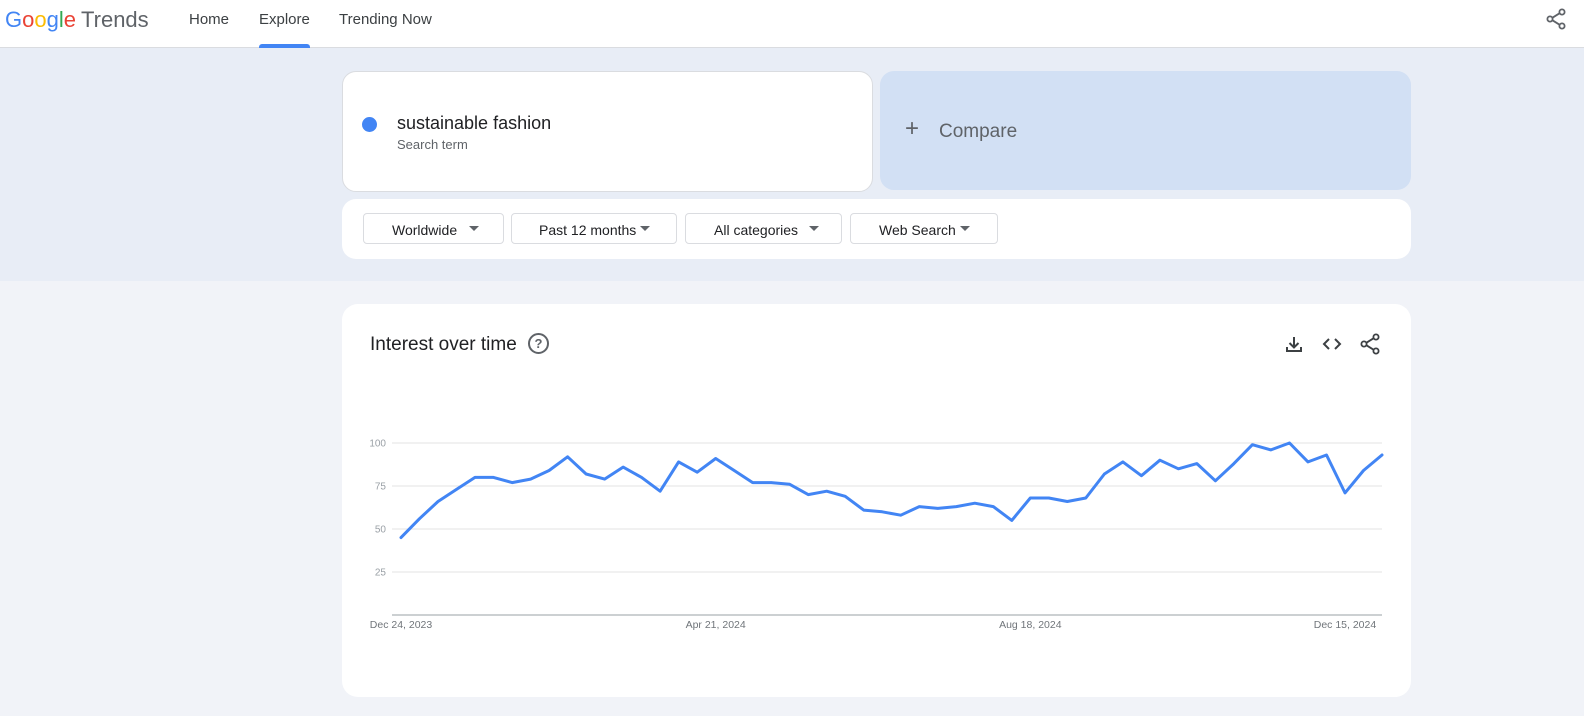 The image size is (1584, 716). I want to click on time-range-dropdown: Past 12 months, so click(594, 228).